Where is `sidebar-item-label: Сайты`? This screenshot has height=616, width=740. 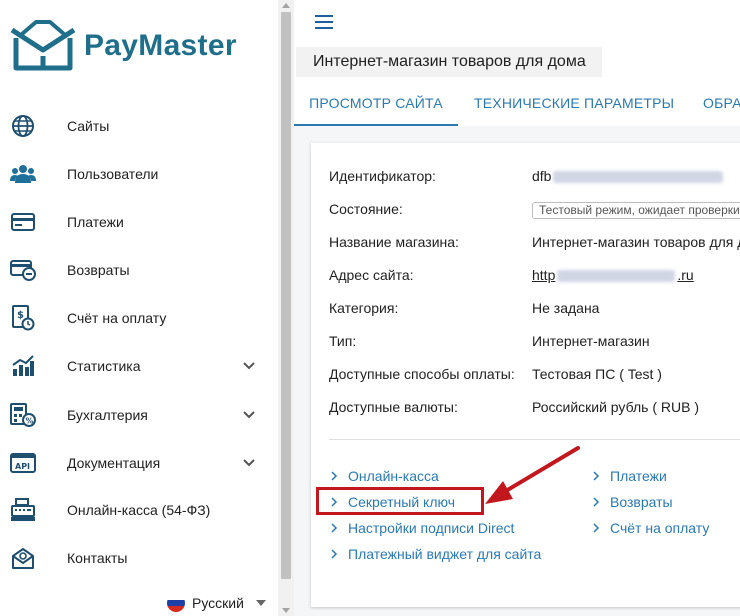
sidebar-item-label: Сайты is located at coordinates (88, 126).